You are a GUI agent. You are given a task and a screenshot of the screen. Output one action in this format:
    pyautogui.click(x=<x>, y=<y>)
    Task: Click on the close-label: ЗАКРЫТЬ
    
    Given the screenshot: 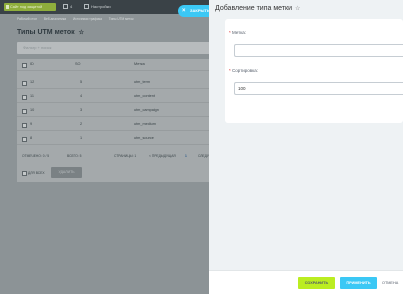 What is the action you would take?
    pyautogui.click(x=200, y=10)
    